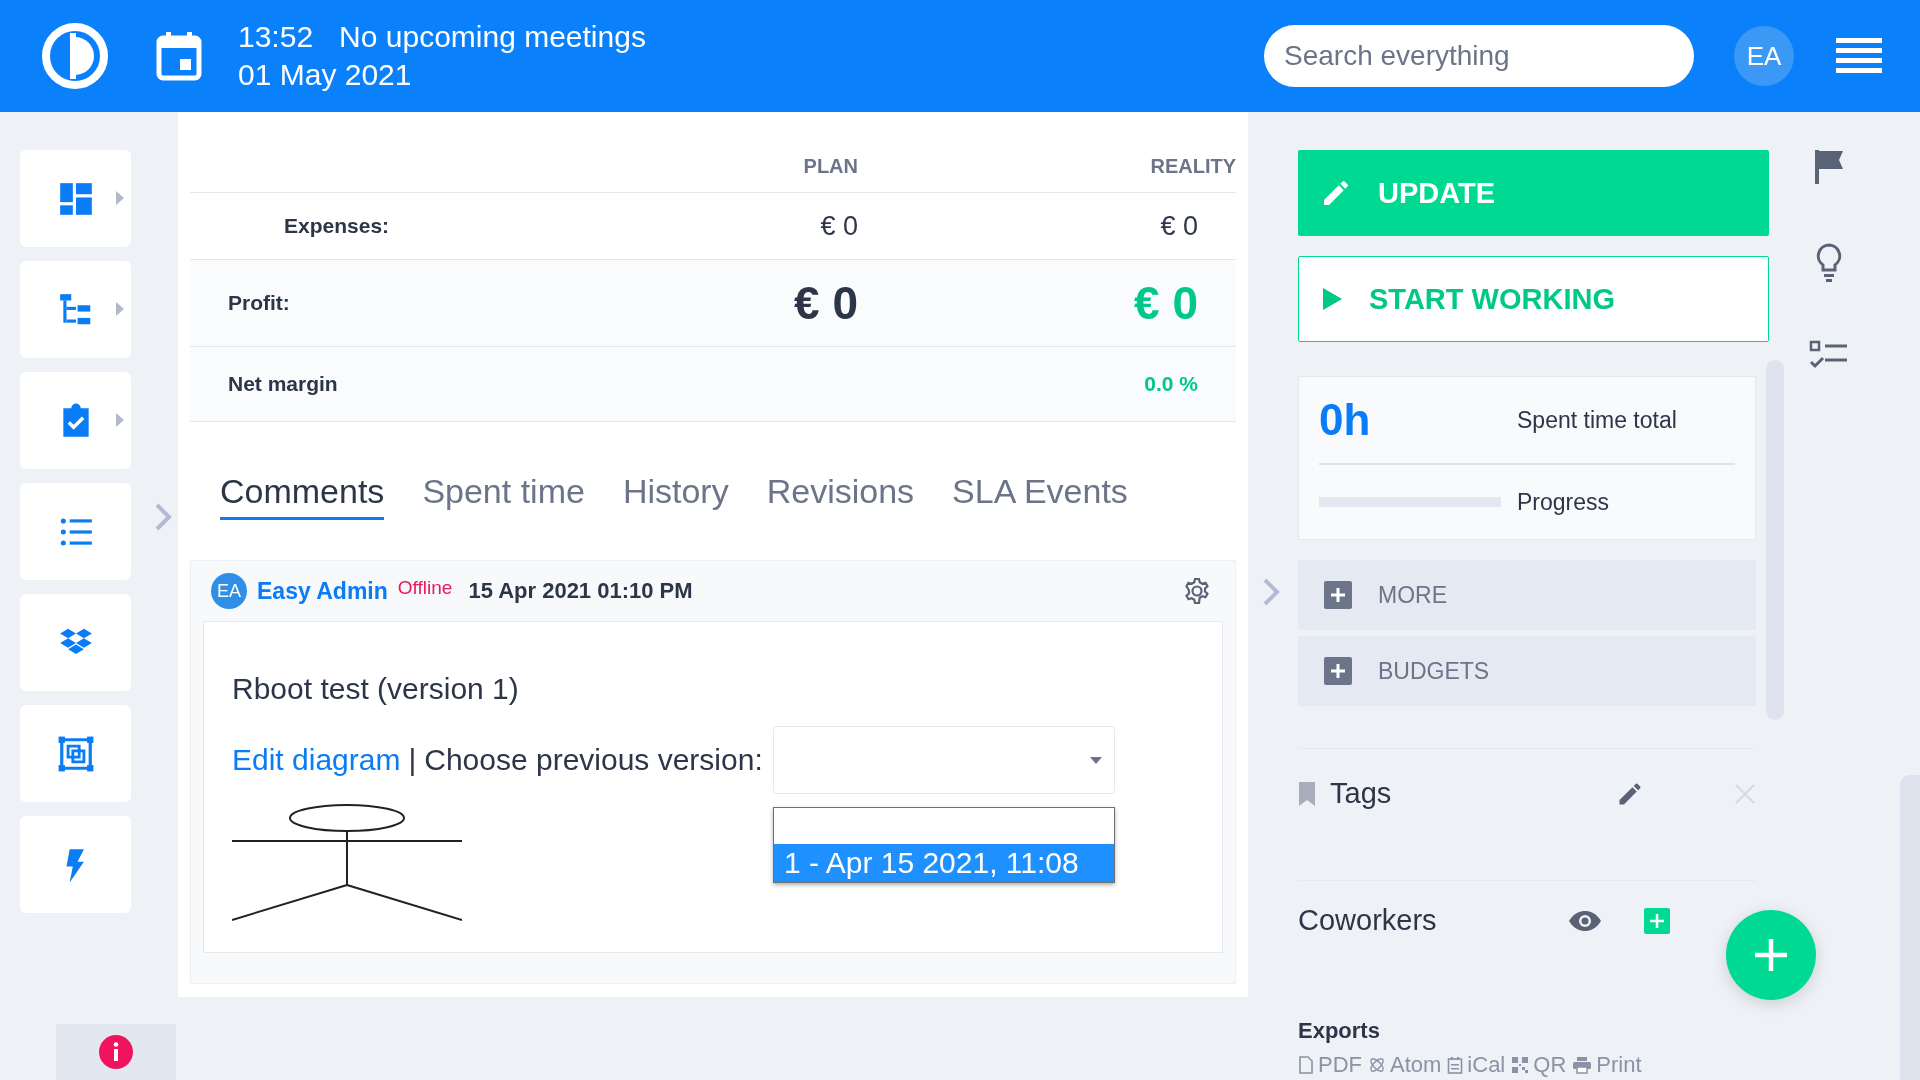 The width and height of the screenshot is (1920, 1080). Describe the element at coordinates (1040, 496) in the screenshot. I see `tab: SLA Events` at that location.